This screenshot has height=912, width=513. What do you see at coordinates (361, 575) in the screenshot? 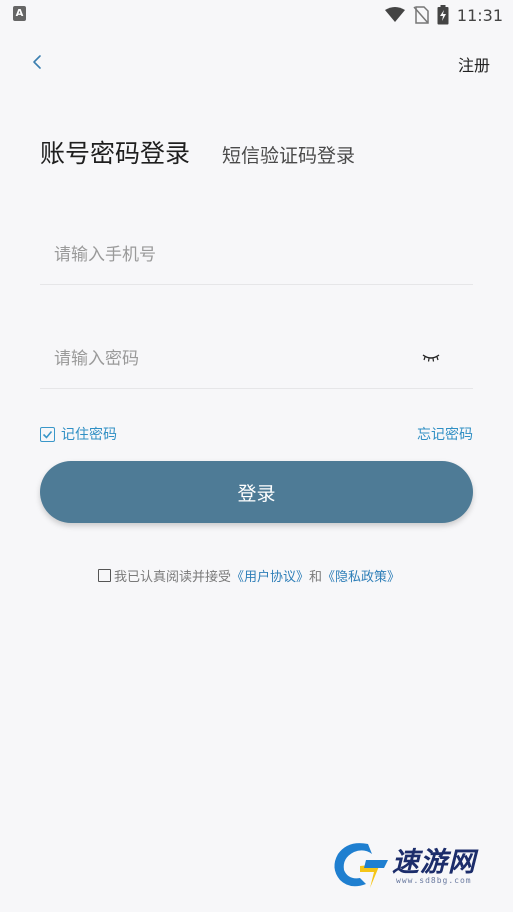
I see `privacy-policy-link: 《隐私政策》` at bounding box center [361, 575].